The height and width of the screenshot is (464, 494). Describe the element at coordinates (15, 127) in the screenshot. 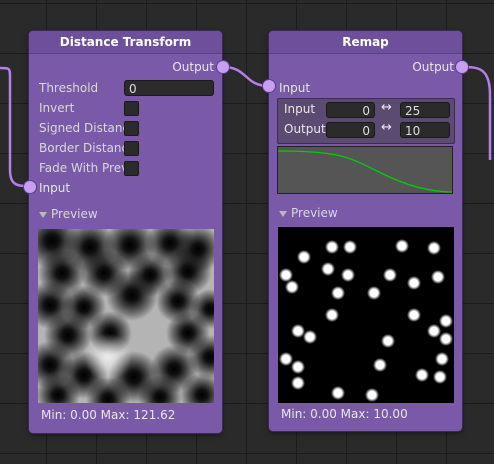

I see `wire-left-input` at that location.